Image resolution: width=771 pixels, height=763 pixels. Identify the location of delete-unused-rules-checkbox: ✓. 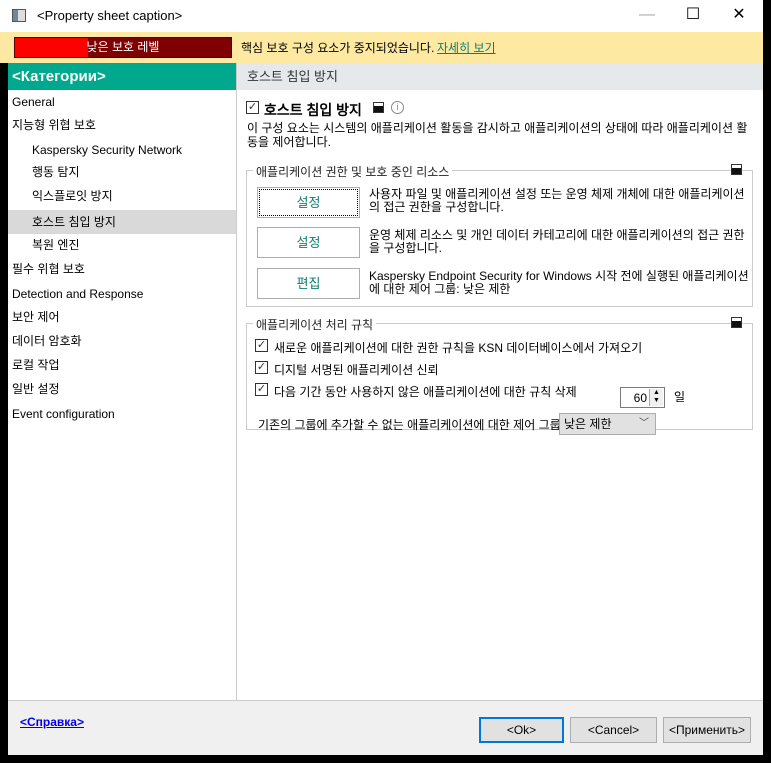
(261, 389).